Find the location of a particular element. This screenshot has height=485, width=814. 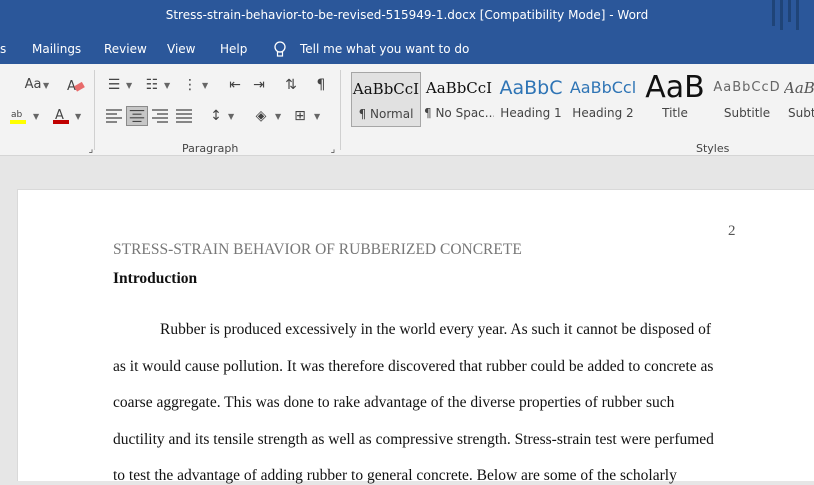

tab-references: s is located at coordinates (3, 49).